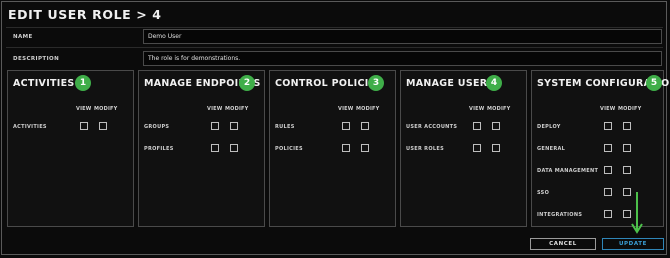  Describe the element at coordinates (365, 126) in the screenshot. I see `rules-modify-checkbox` at that location.